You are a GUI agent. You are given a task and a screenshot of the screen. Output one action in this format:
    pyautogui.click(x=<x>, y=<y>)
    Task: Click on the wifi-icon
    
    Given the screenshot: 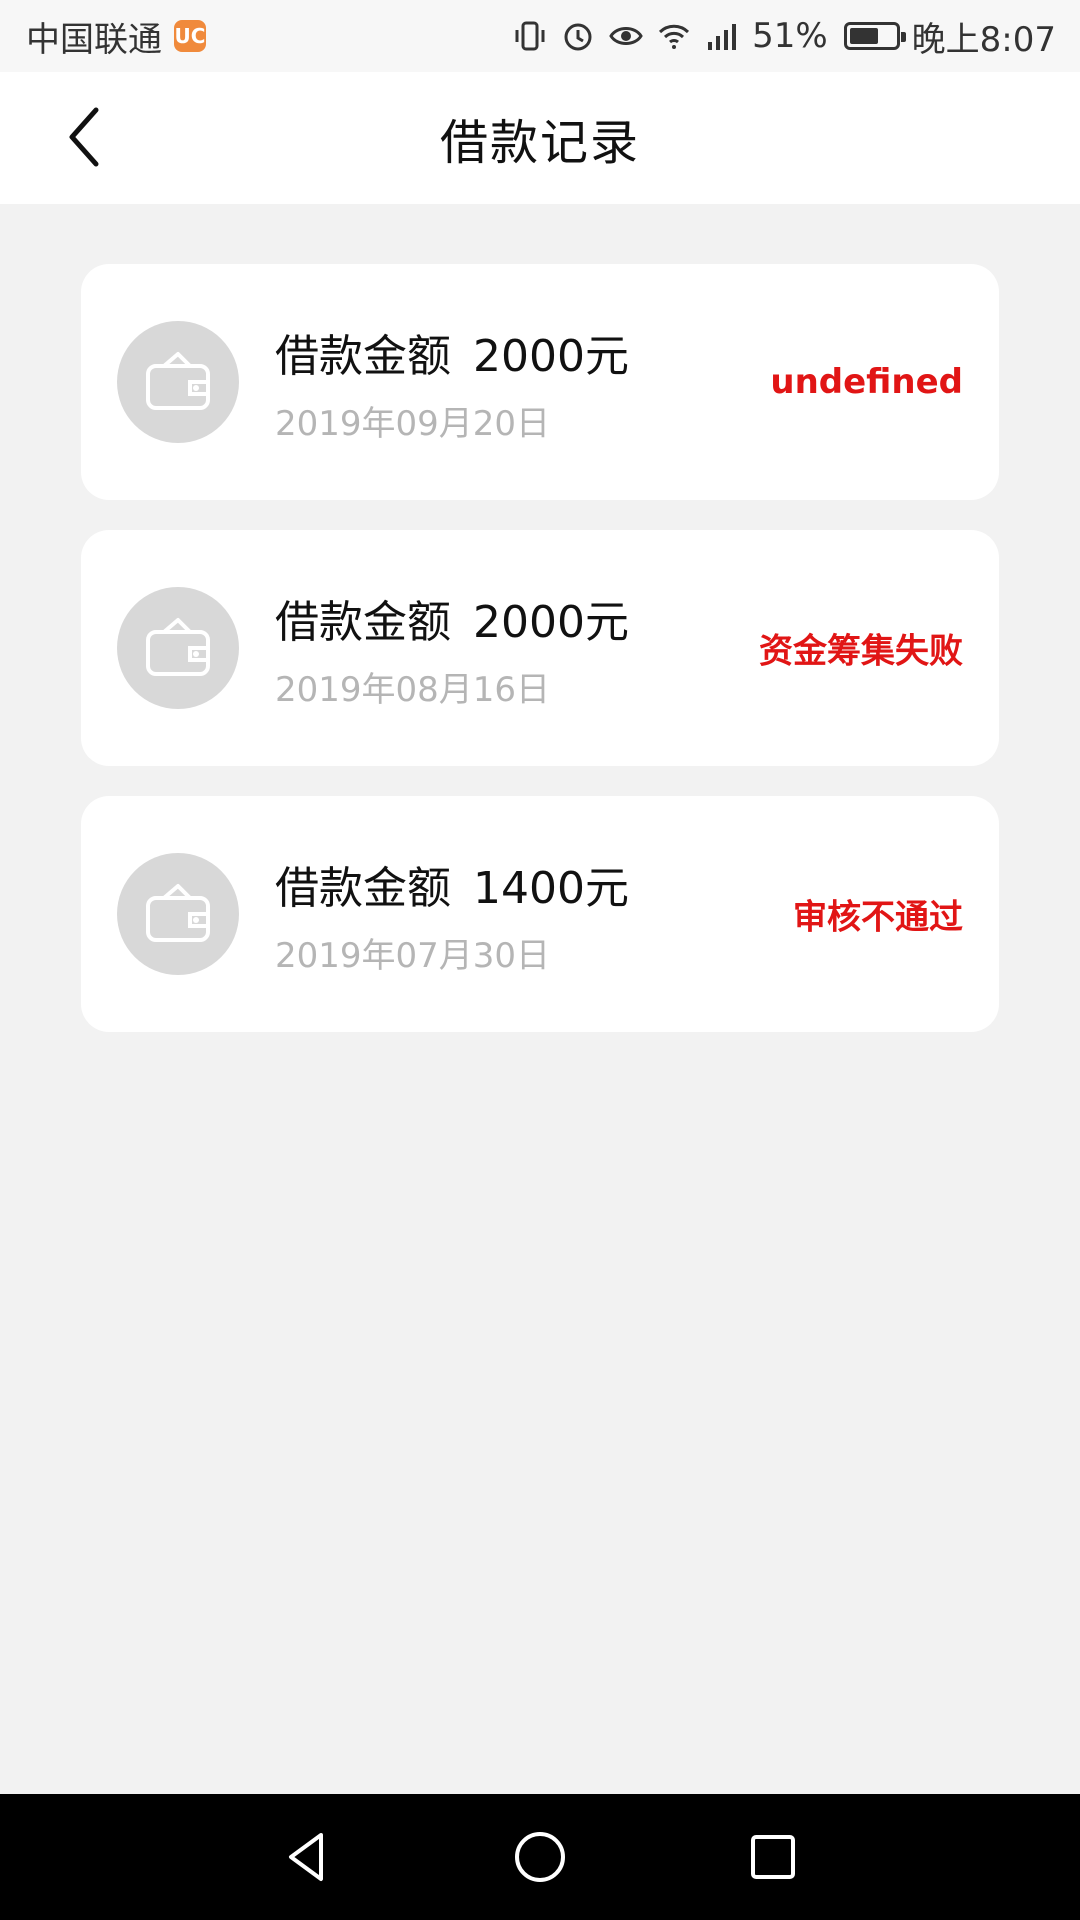 What is the action you would take?
    pyautogui.click(x=674, y=36)
    